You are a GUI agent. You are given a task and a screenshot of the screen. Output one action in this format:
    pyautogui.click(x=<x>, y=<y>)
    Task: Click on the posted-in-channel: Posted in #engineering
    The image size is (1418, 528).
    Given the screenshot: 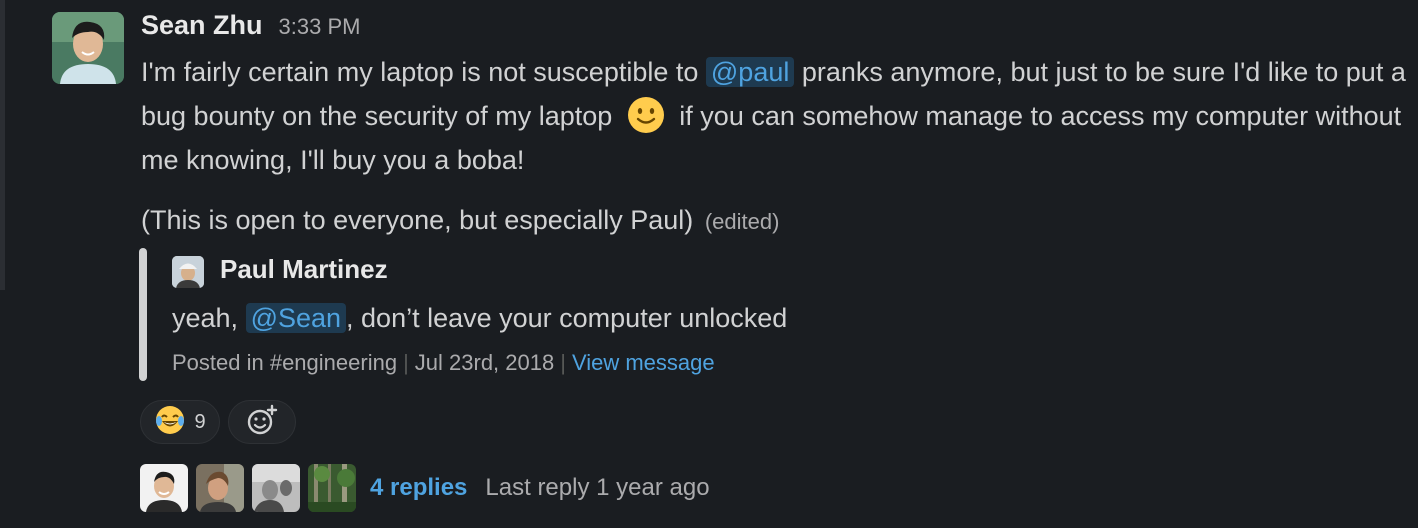 What is the action you would take?
    pyautogui.click(x=284, y=362)
    